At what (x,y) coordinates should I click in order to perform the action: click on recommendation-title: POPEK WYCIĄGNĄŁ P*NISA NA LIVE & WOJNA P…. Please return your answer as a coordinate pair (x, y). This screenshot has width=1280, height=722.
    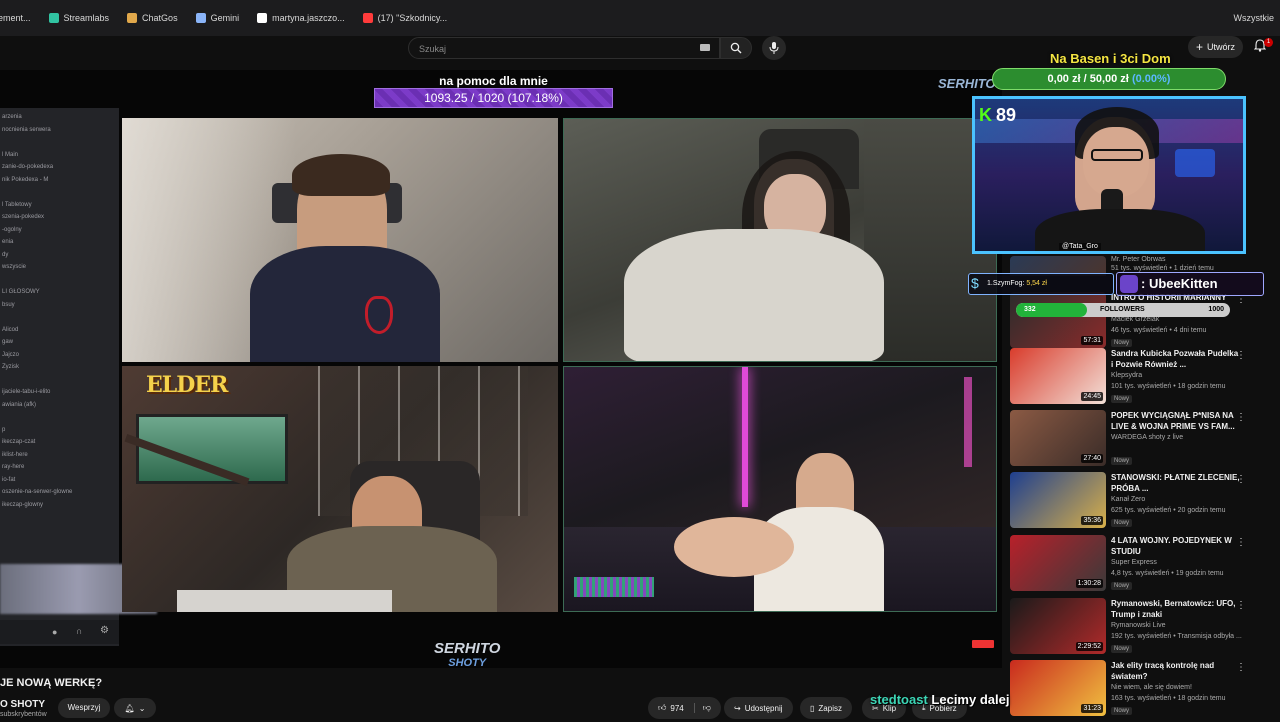
    Looking at the image, I should click on (1173, 421).